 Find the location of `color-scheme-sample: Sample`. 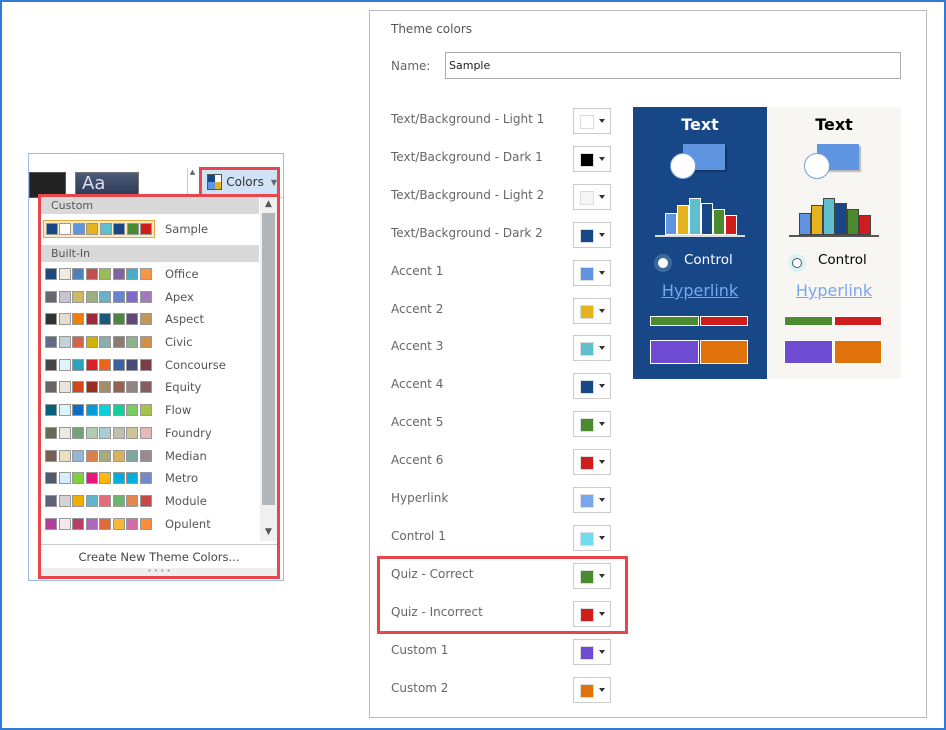

color-scheme-sample: Sample is located at coordinates (159, 229).